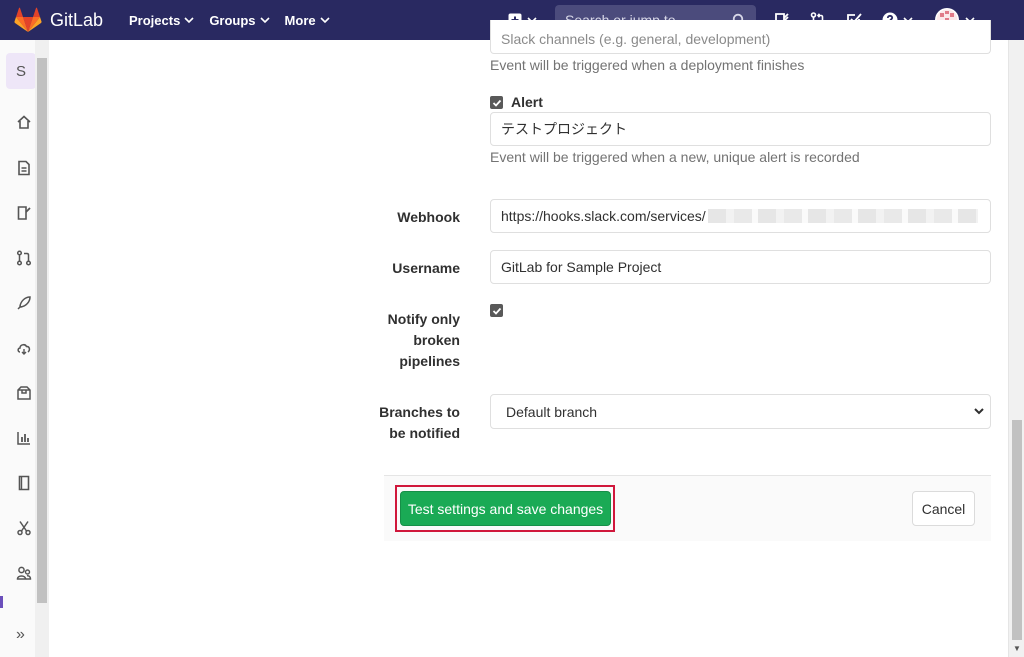 The image size is (1024, 657). I want to click on username-value: GitLab for Sample Project, so click(581, 267).